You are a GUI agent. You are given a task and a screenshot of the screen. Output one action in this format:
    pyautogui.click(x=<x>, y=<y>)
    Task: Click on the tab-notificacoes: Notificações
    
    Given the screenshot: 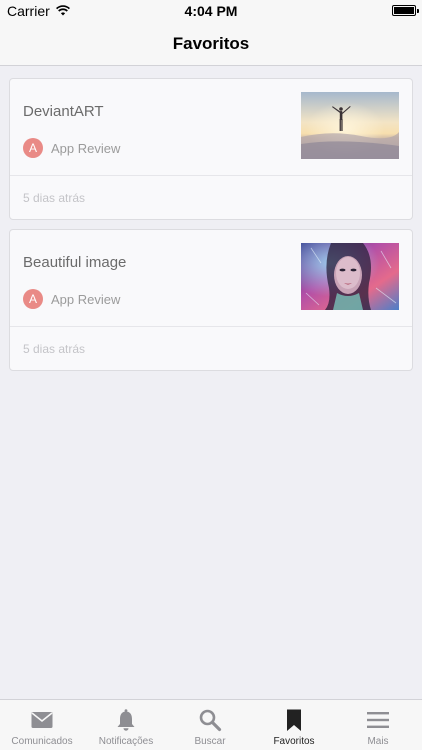 What is the action you would take?
    pyautogui.click(x=126, y=725)
    